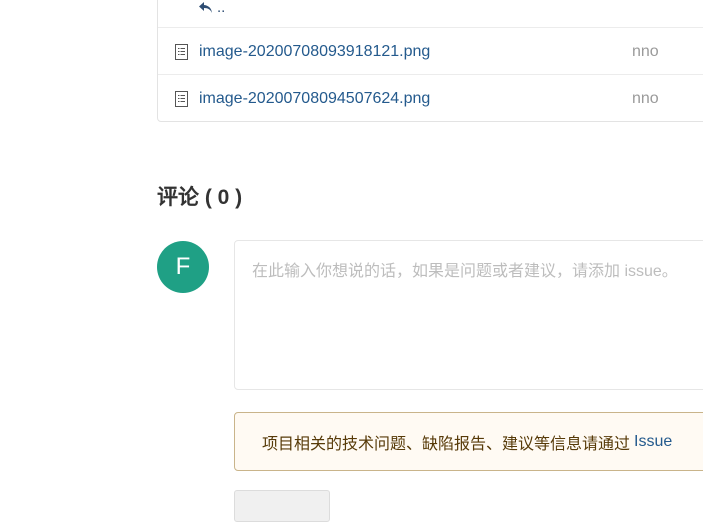 This screenshot has width=703, height=522. I want to click on file-row: image-20200708094507624.png nno, so click(430, 98).